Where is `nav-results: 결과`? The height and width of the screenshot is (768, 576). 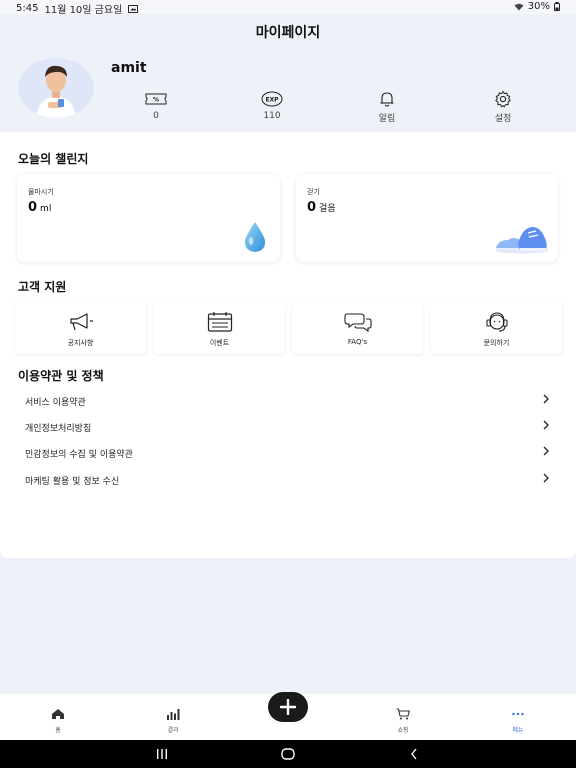
nav-results: 결과 is located at coordinates (173, 719).